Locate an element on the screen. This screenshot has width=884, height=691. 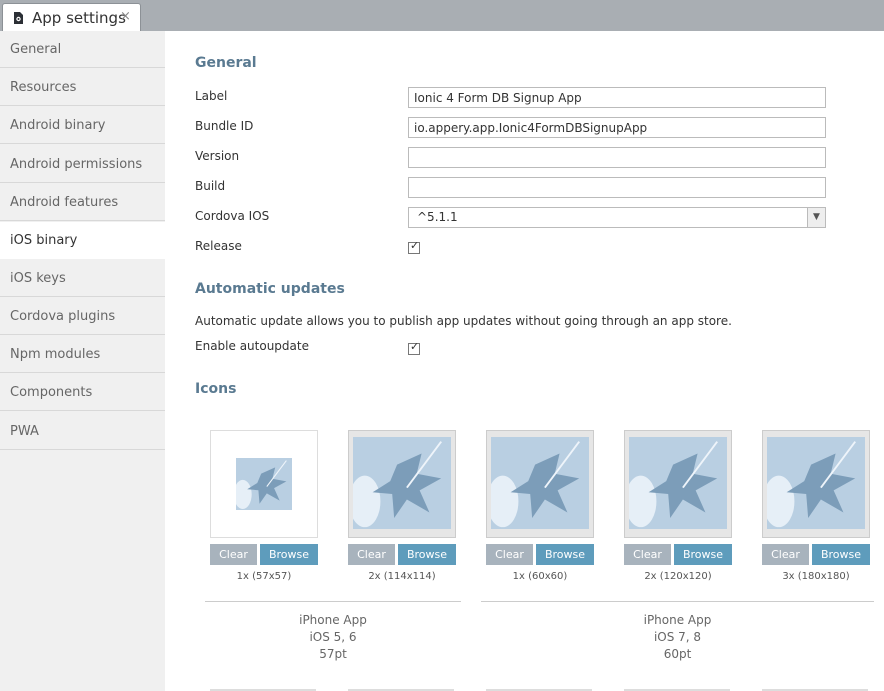
label-input is located at coordinates (617, 97).